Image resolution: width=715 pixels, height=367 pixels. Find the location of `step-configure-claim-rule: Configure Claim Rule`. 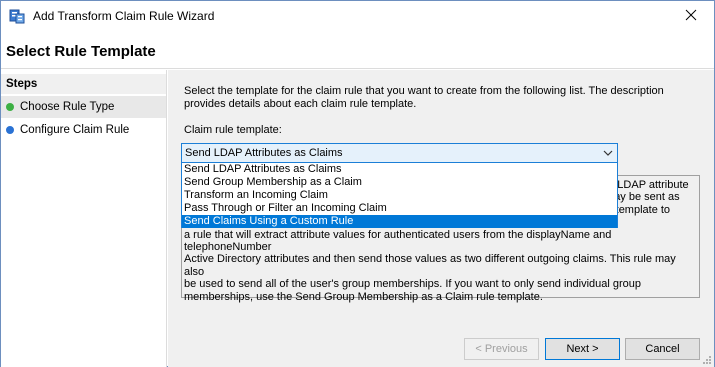

step-configure-claim-rule: Configure Claim Rule is located at coordinates (83, 130).